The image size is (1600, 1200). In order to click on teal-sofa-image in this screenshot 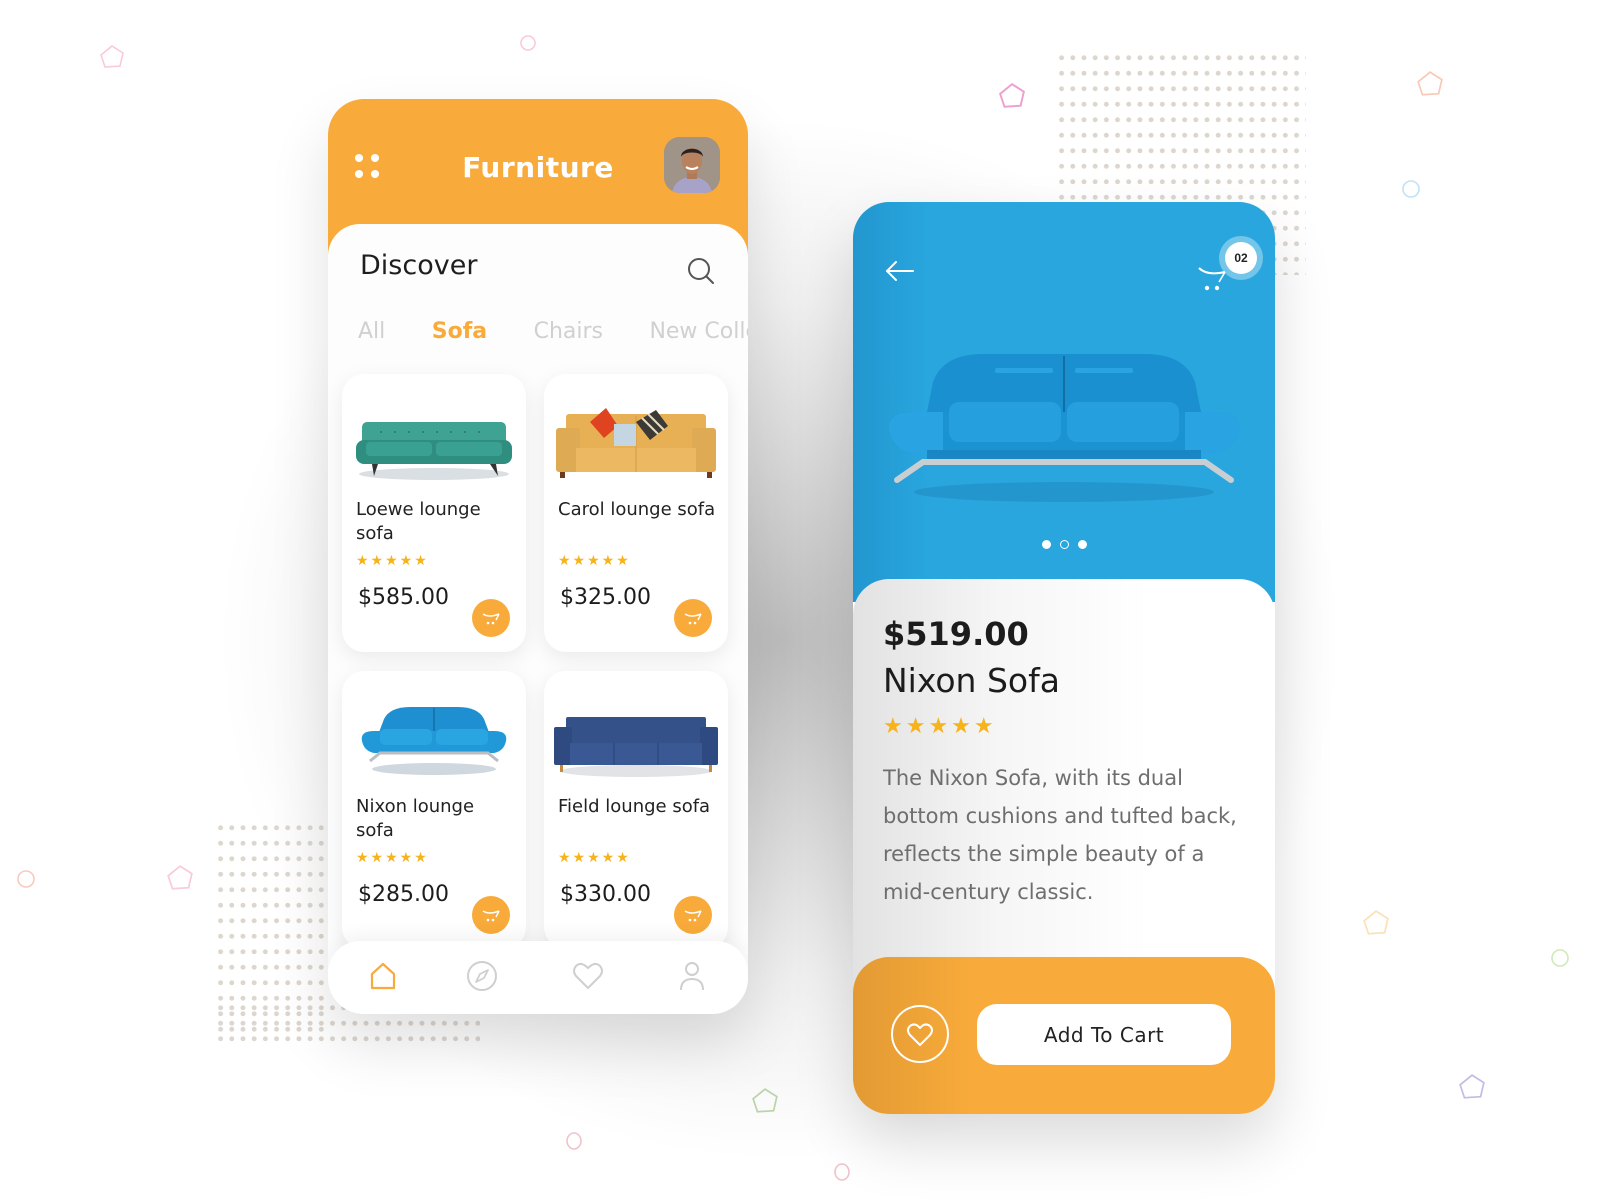, I will do `click(434, 451)`.